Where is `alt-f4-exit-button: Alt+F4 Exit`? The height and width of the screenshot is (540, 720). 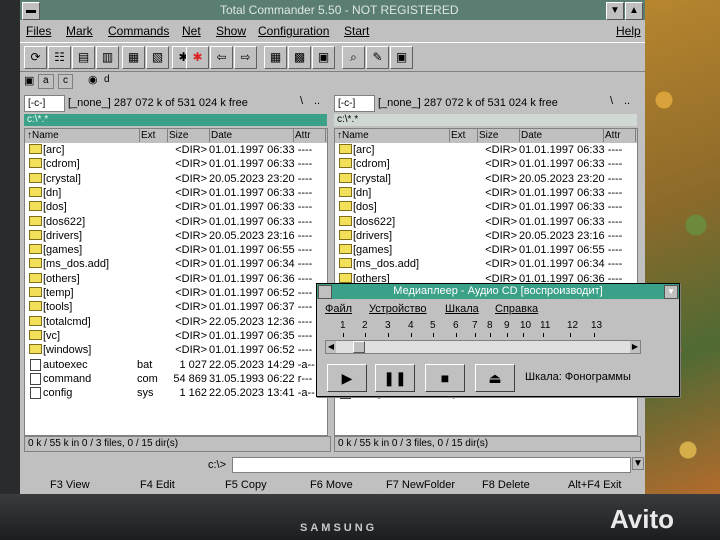 alt-f4-exit-button: Alt+F4 Exit is located at coordinates (595, 485).